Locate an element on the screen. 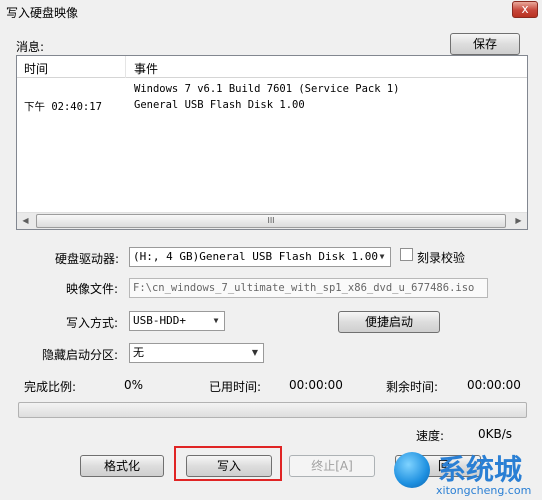 This screenshot has width=542, height=500. close-button: x is located at coordinates (525, 9).